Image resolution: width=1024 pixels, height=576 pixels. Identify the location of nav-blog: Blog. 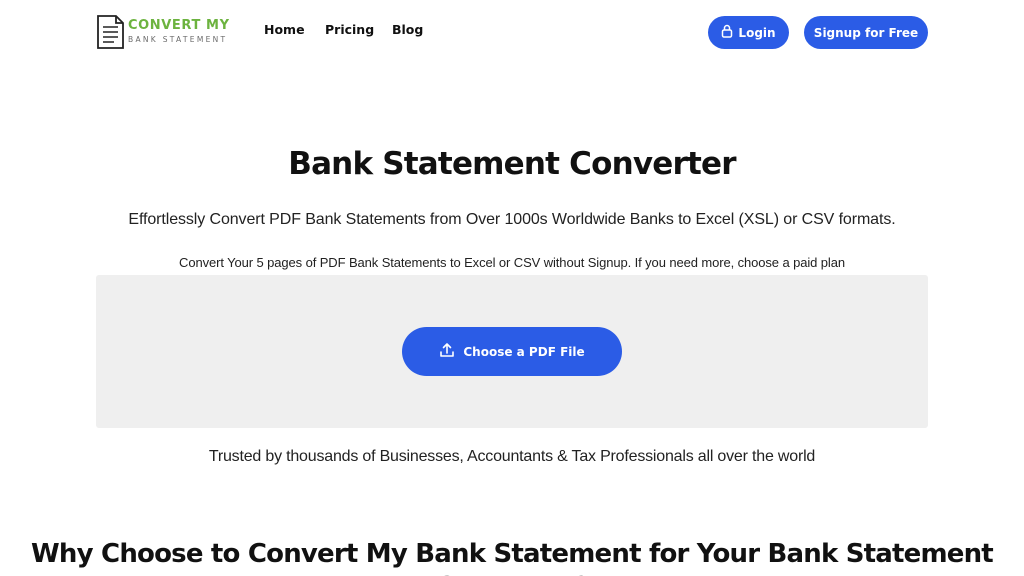
(407, 29).